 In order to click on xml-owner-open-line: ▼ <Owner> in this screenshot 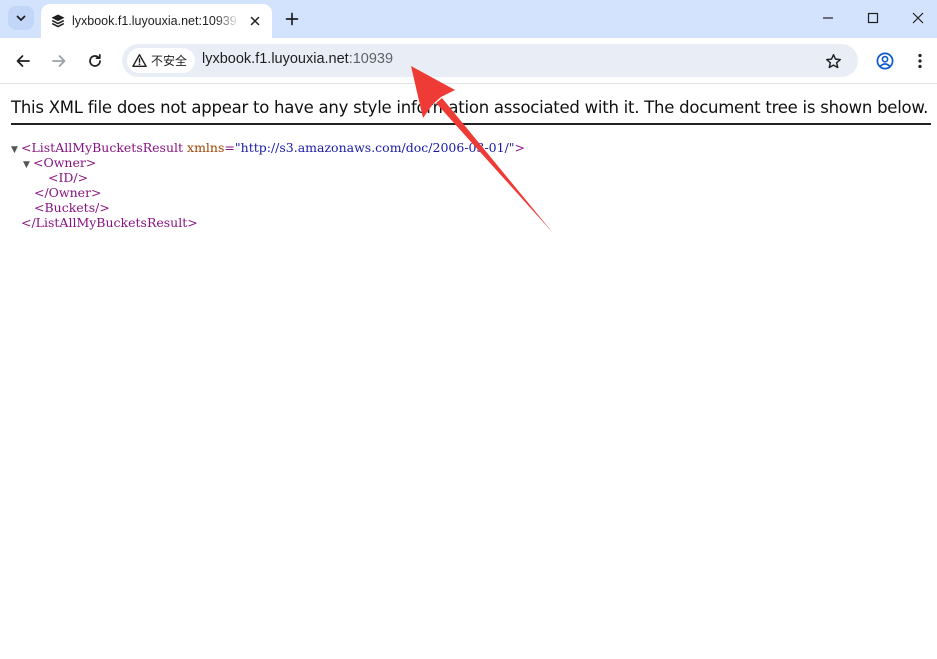, I will do `click(268, 162)`.